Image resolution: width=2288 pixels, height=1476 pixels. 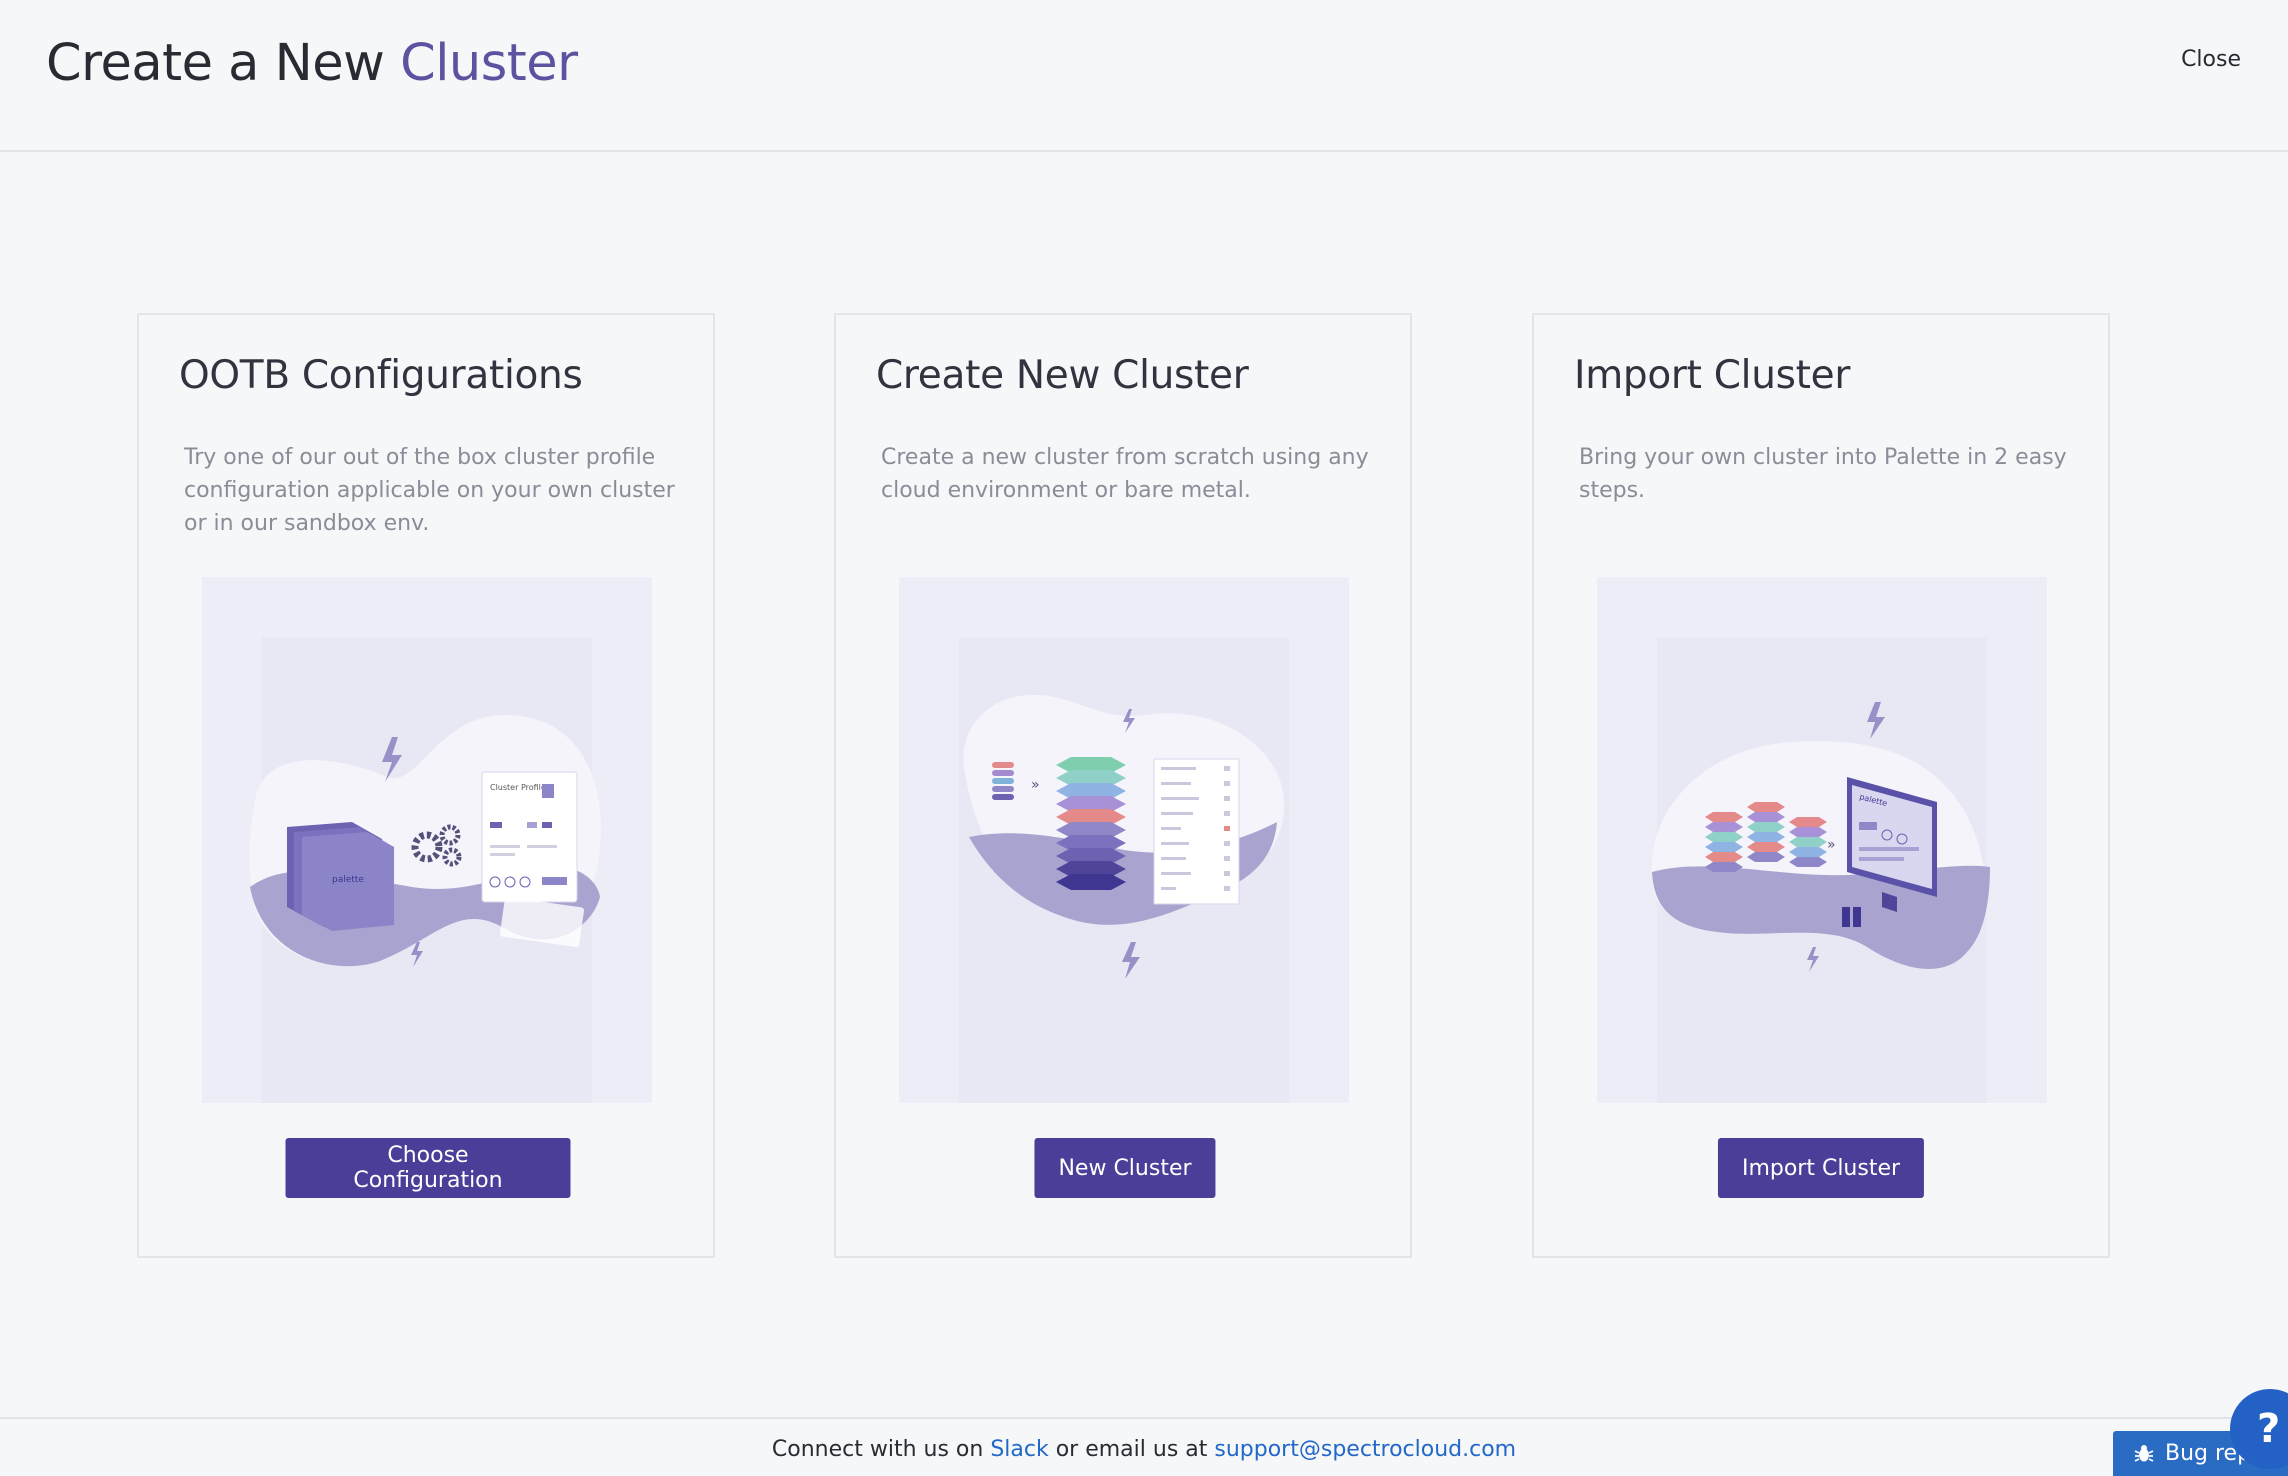 What do you see at coordinates (529, 837) in the screenshot?
I see `cluster-profile-card: Cluster Profile` at bounding box center [529, 837].